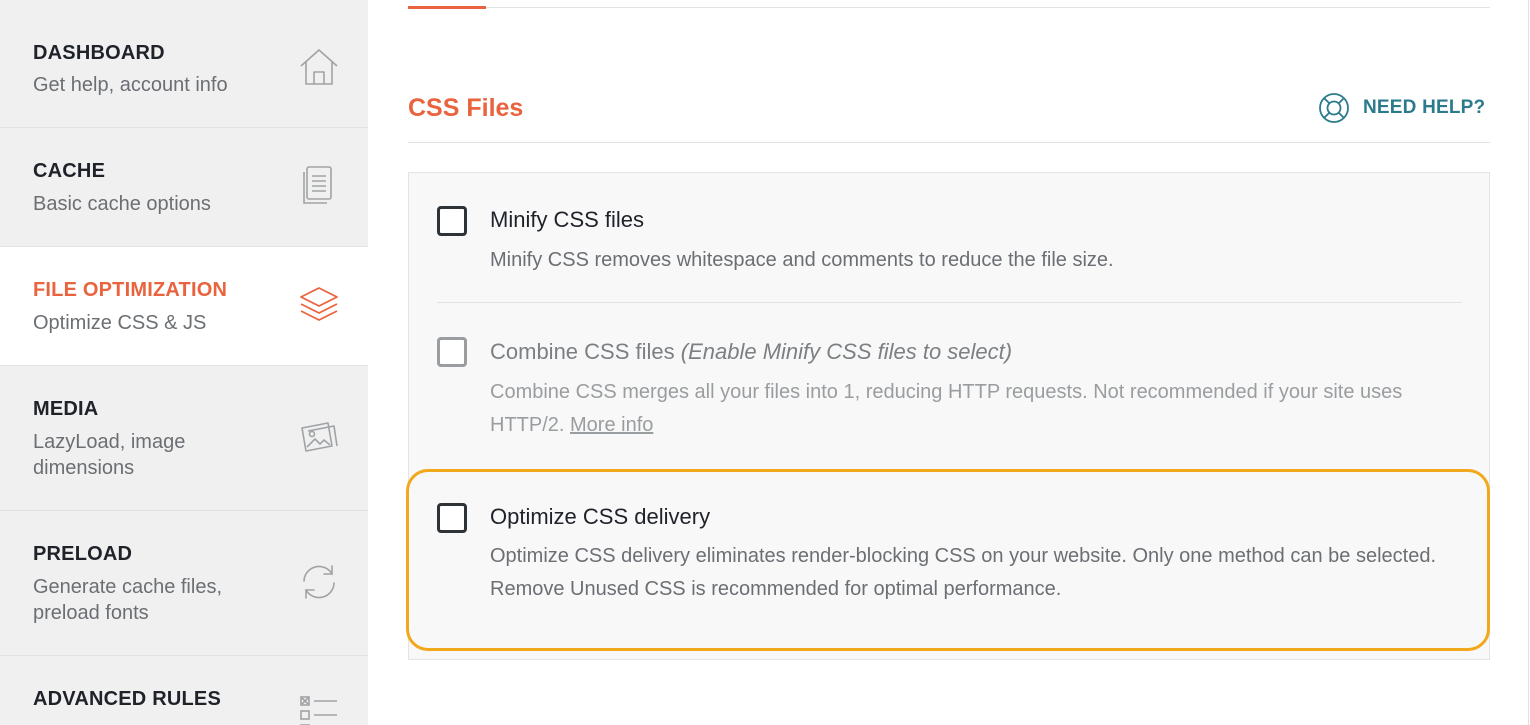  I want to click on sidebar-item-title: PRELOAD, so click(83, 554).